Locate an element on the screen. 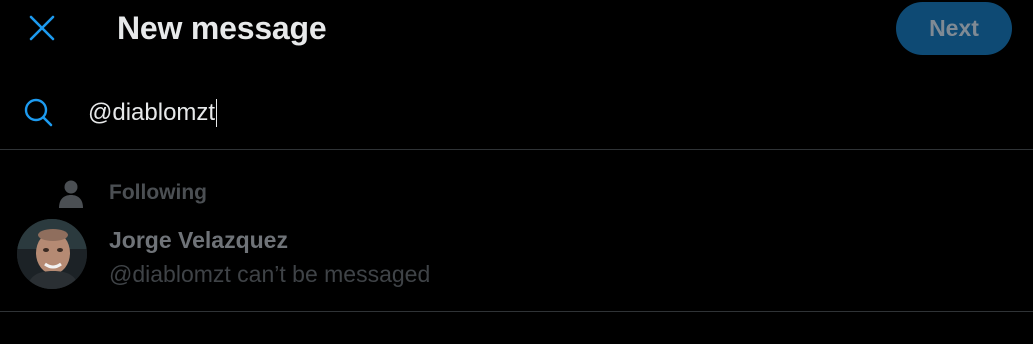 The image size is (1033, 344). user-name: Jorge Velazquez is located at coordinates (198, 240).